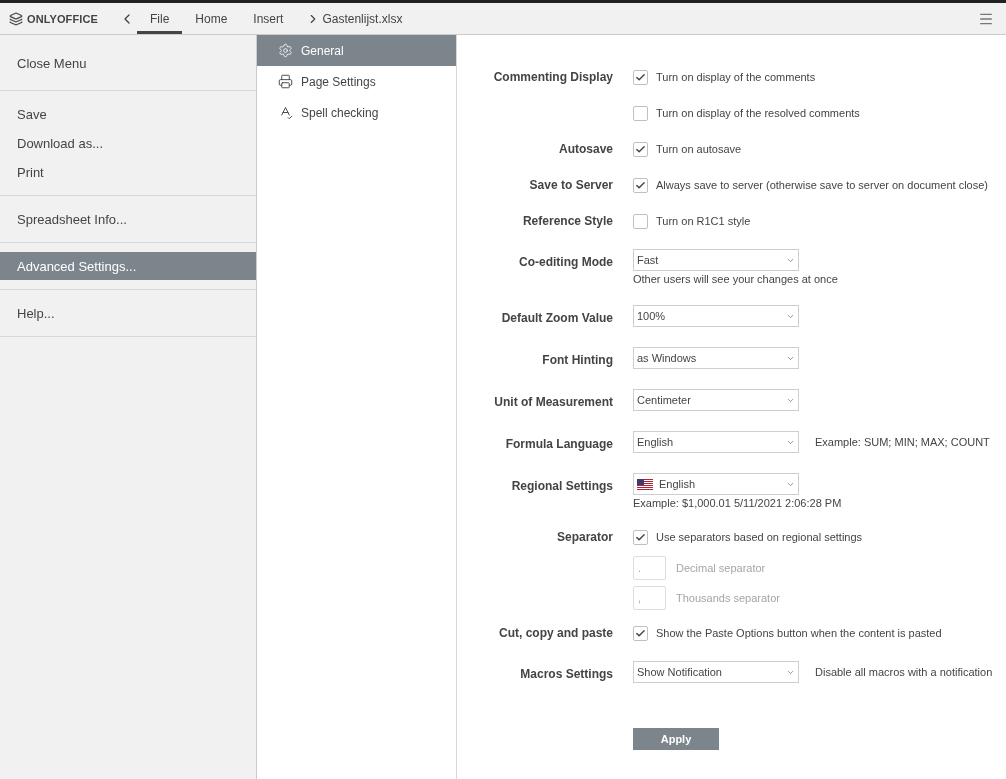 The image size is (1006, 779). Describe the element at coordinates (721, 568) in the screenshot. I see `field-label: Decimal separator` at that location.